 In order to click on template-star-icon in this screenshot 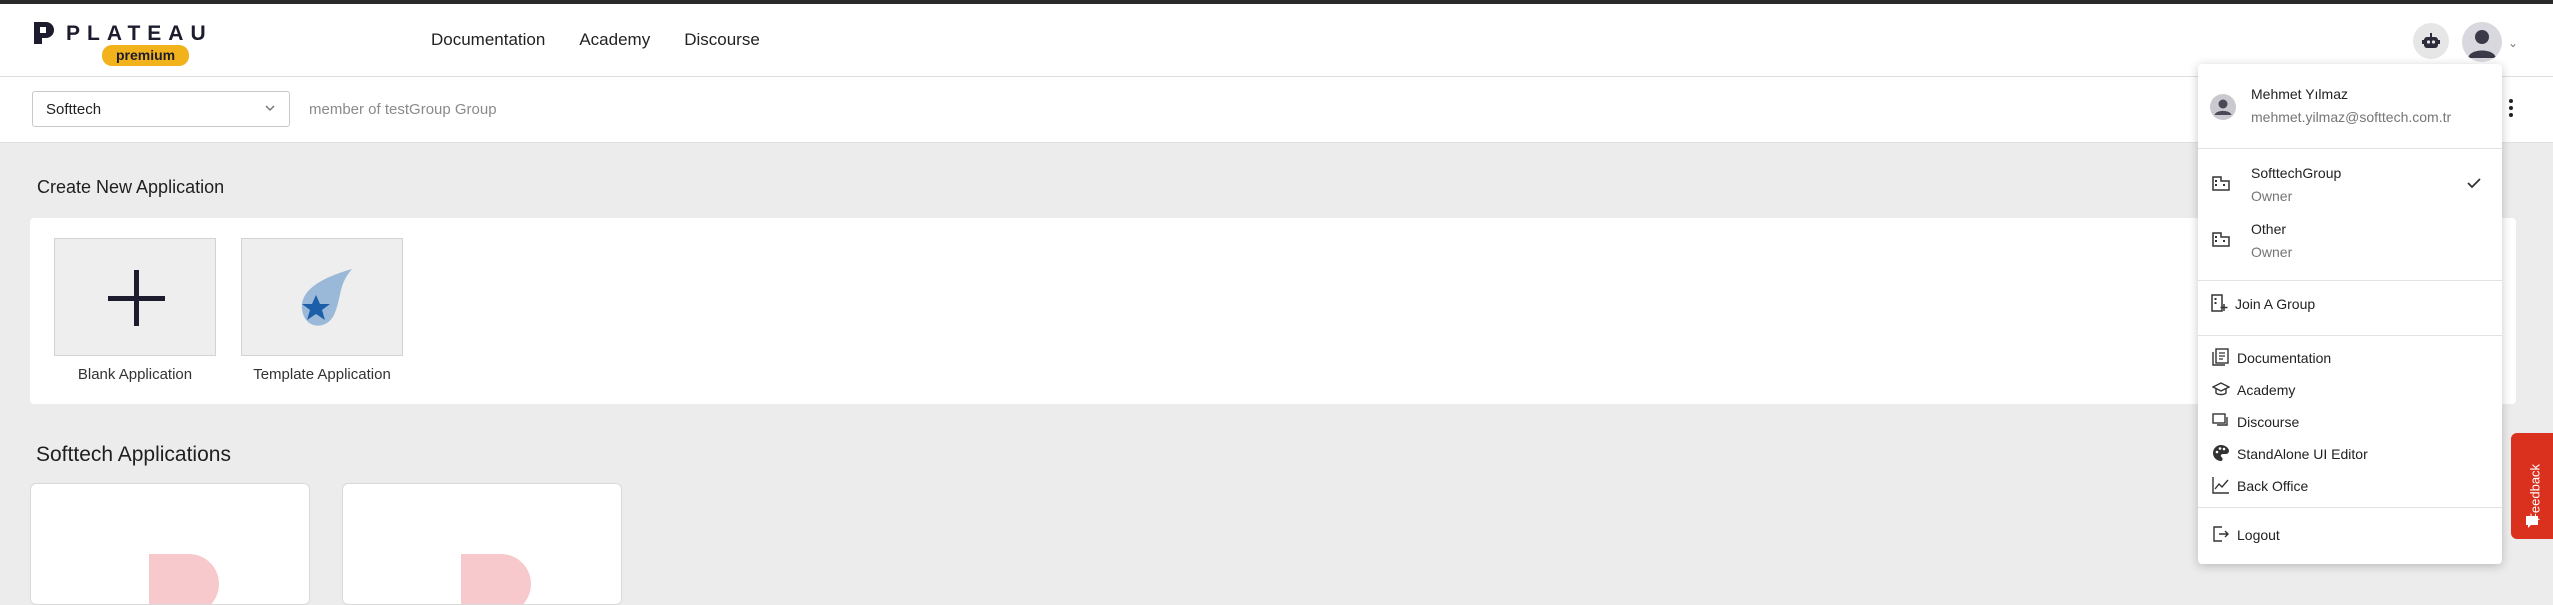, I will do `click(326, 297)`.